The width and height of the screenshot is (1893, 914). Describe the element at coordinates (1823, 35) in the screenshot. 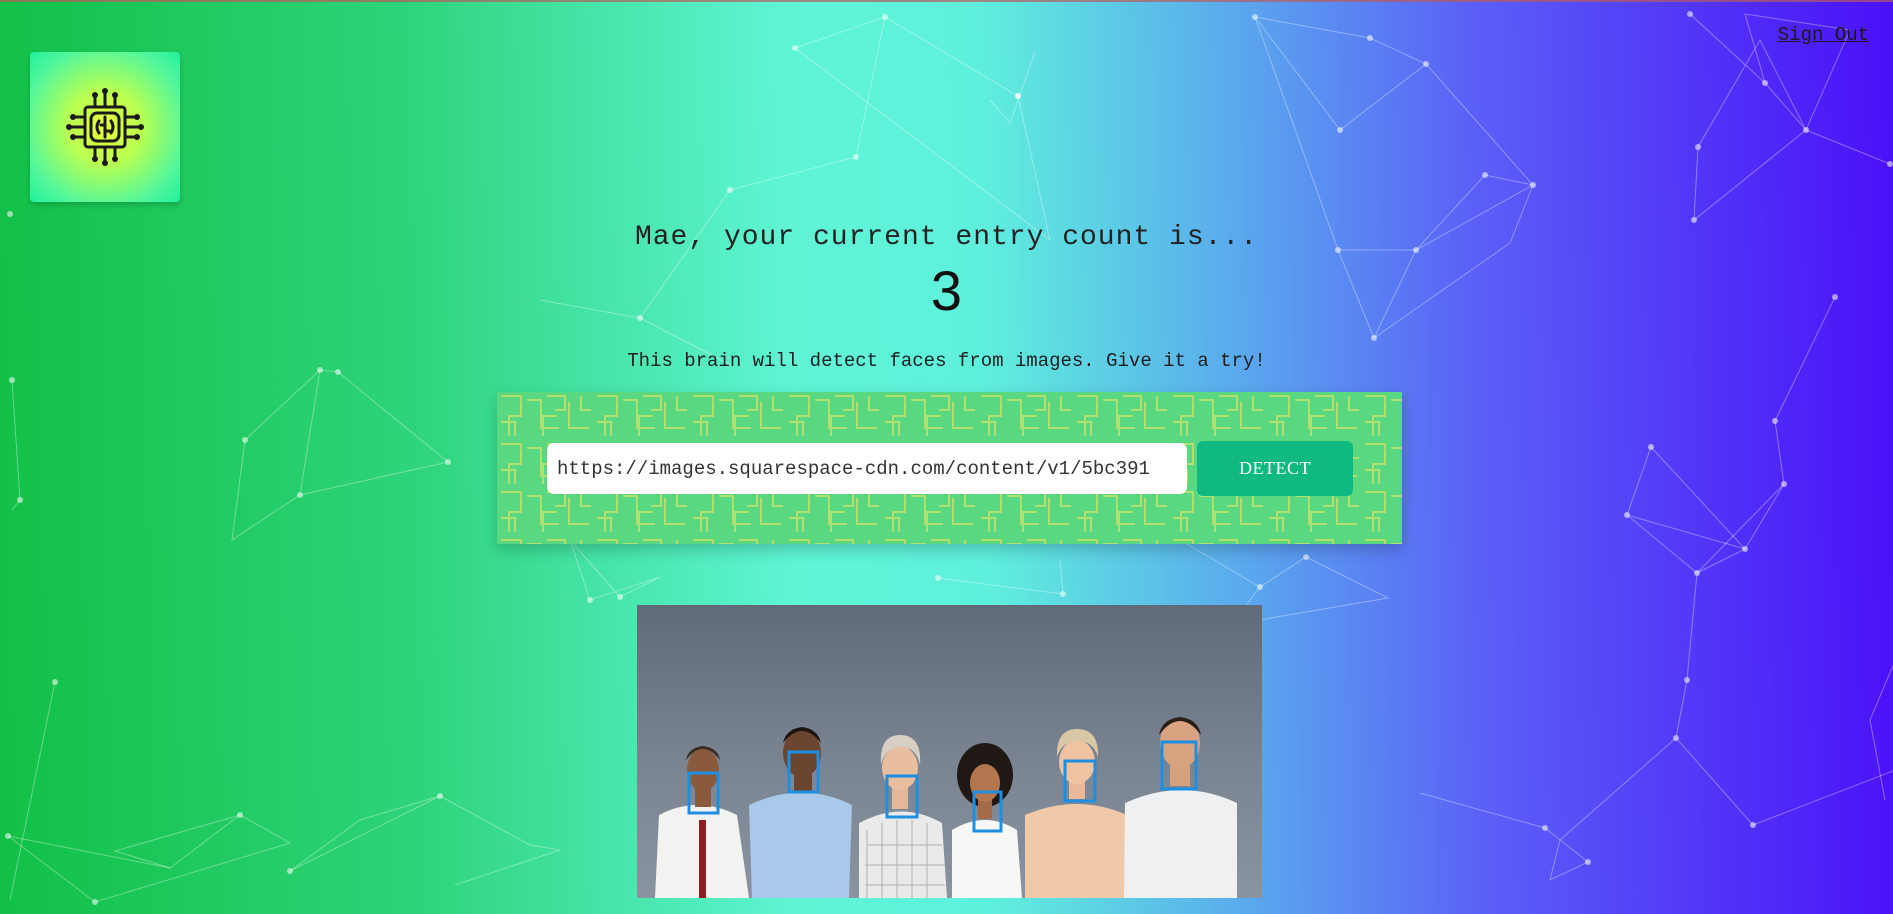

I see `sign-out-link: Sign Out` at that location.